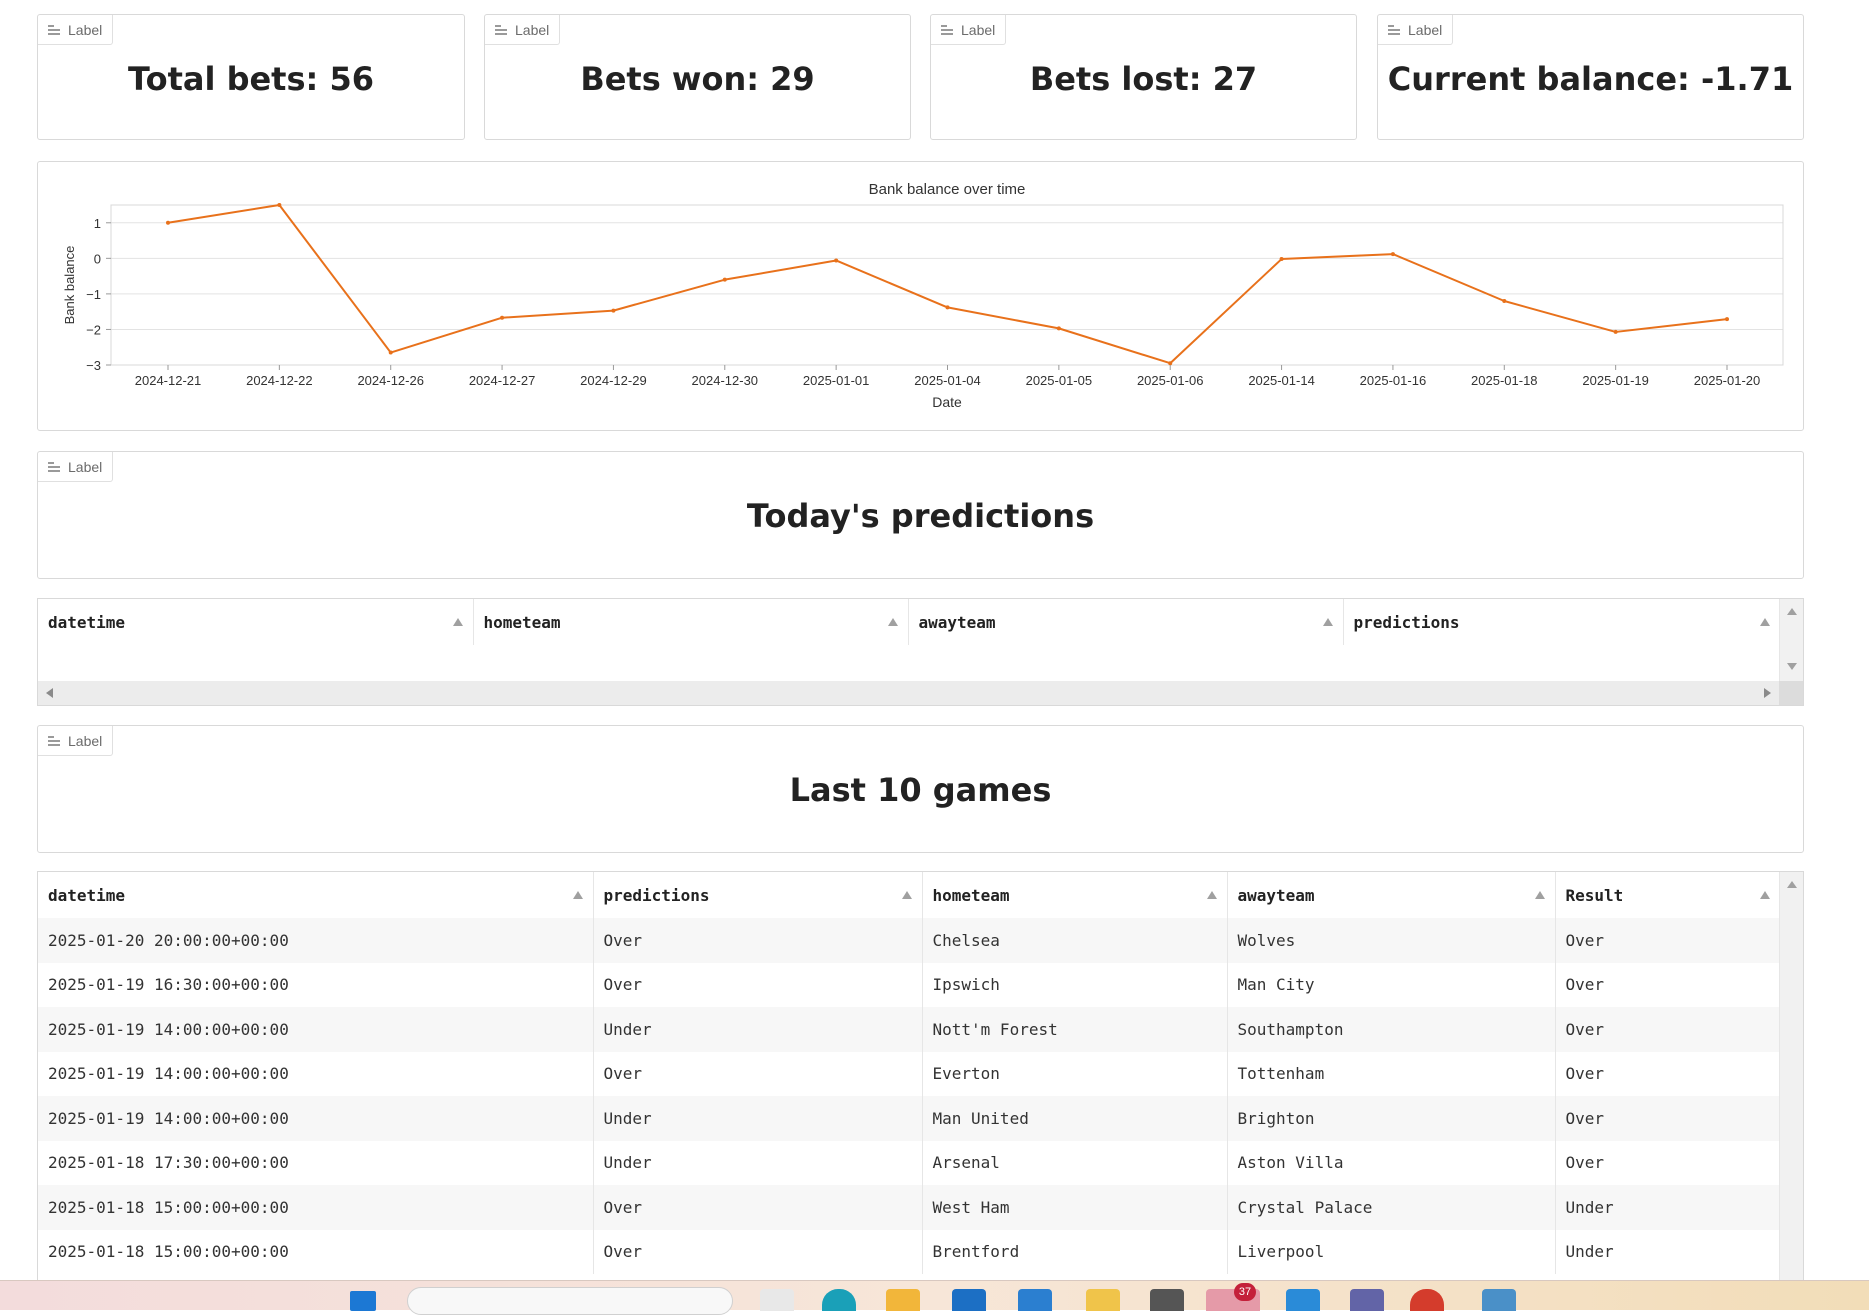 This screenshot has height=1315, width=1869. I want to click on calculator-icon, so click(1499, 1300).